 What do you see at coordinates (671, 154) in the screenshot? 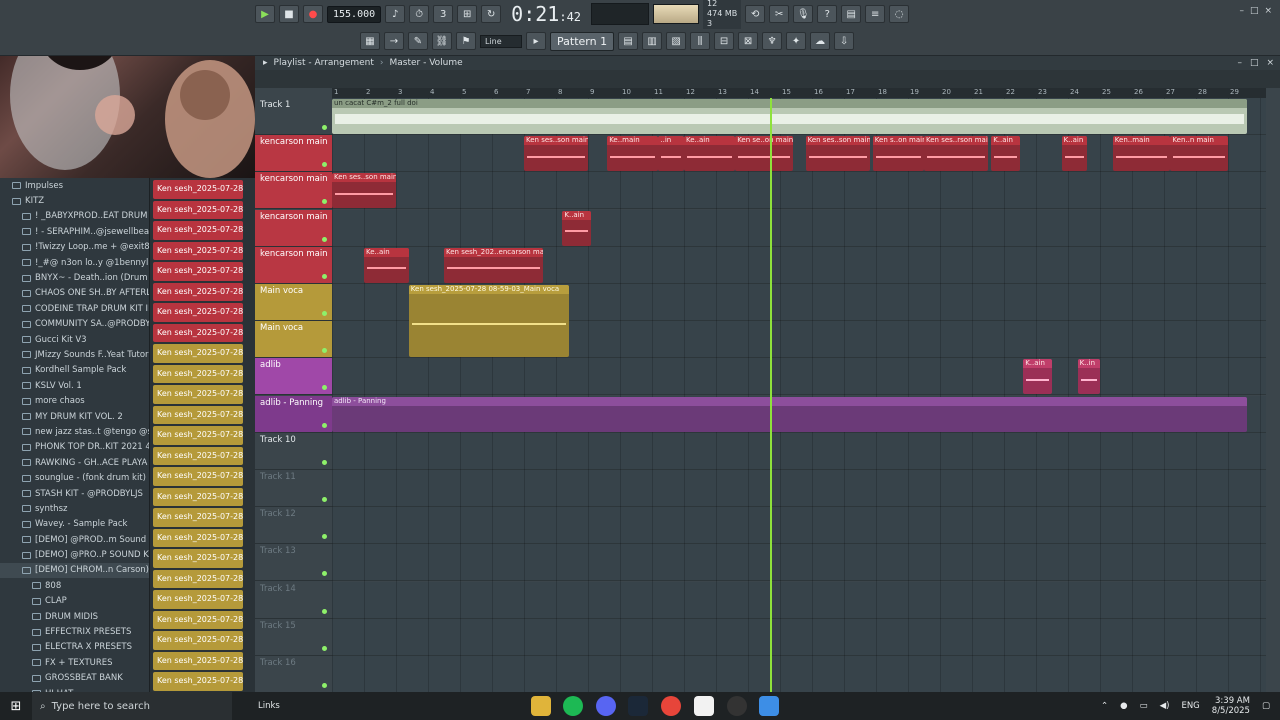
I see `playlist-clip: ..in` at bounding box center [671, 154].